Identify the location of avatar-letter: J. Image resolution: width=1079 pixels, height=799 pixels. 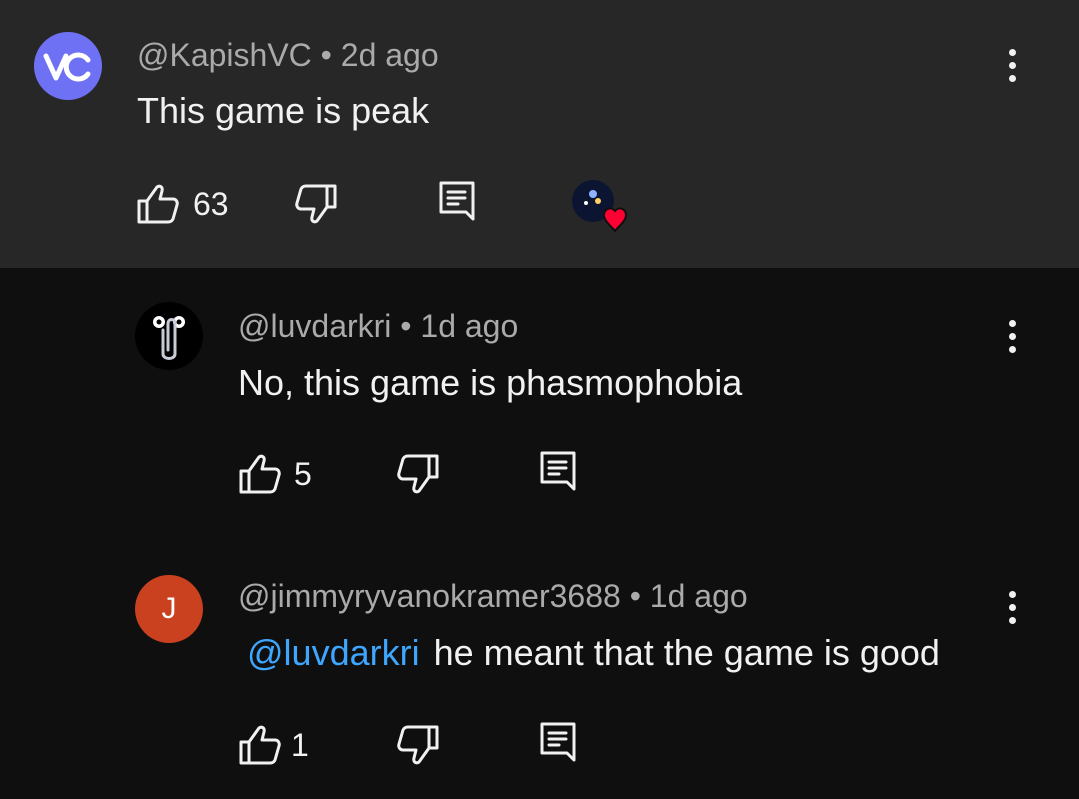
(169, 608).